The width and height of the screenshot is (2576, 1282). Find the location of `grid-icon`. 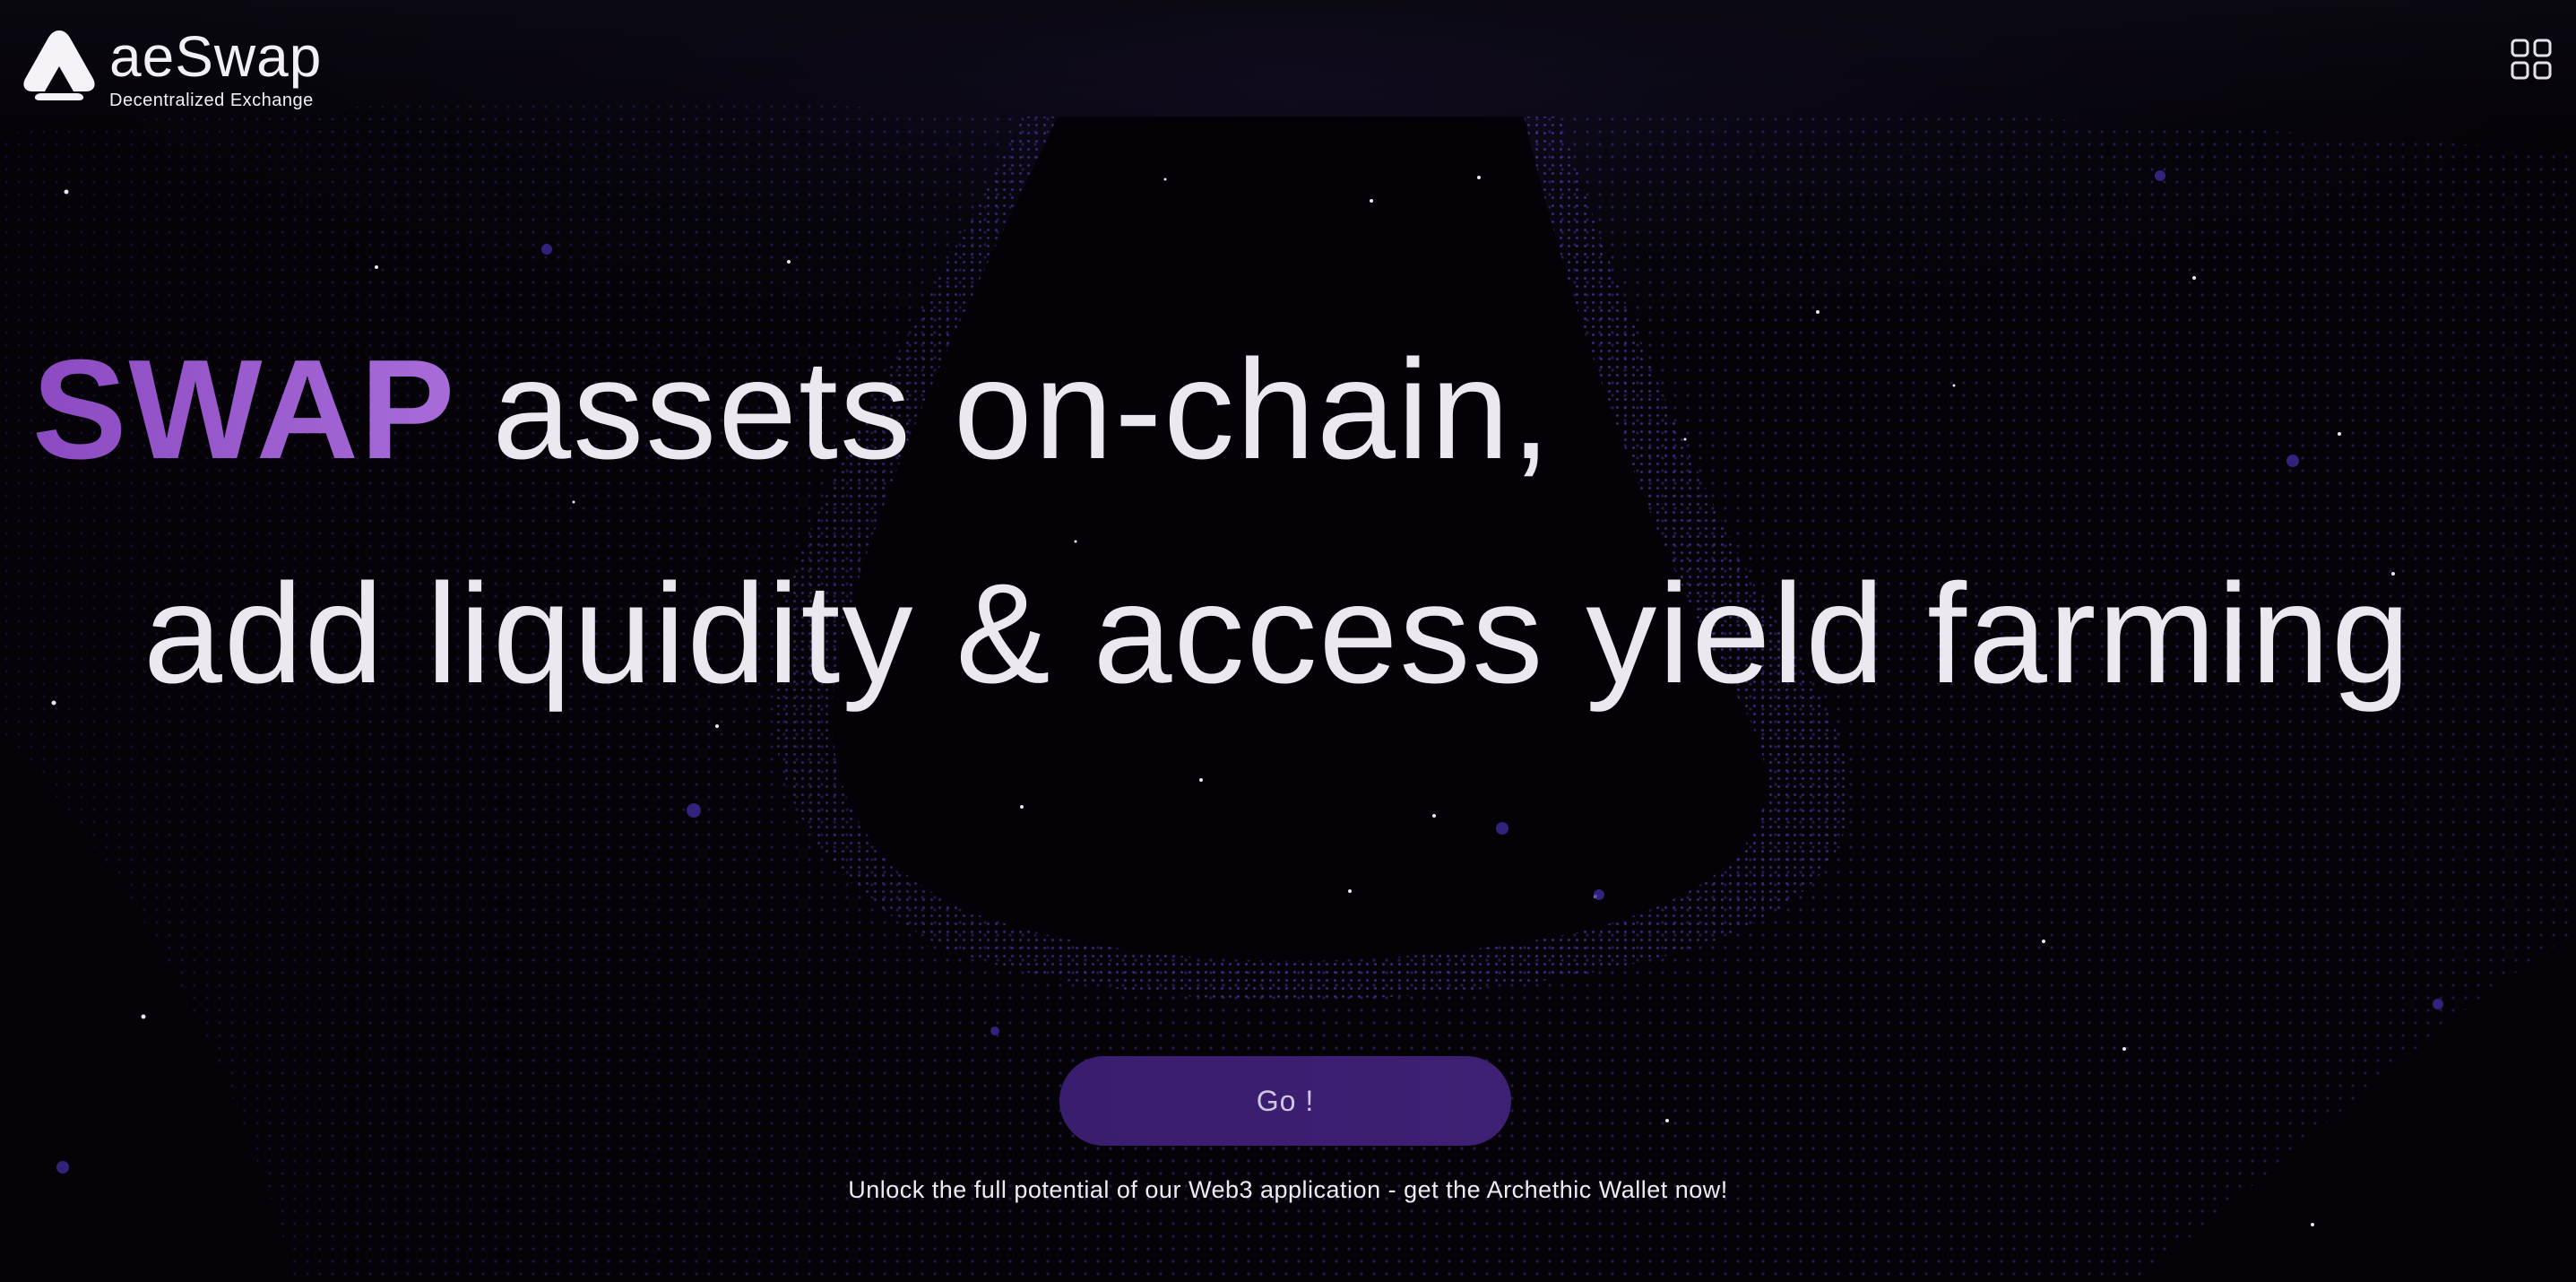

grid-icon is located at coordinates (2531, 59).